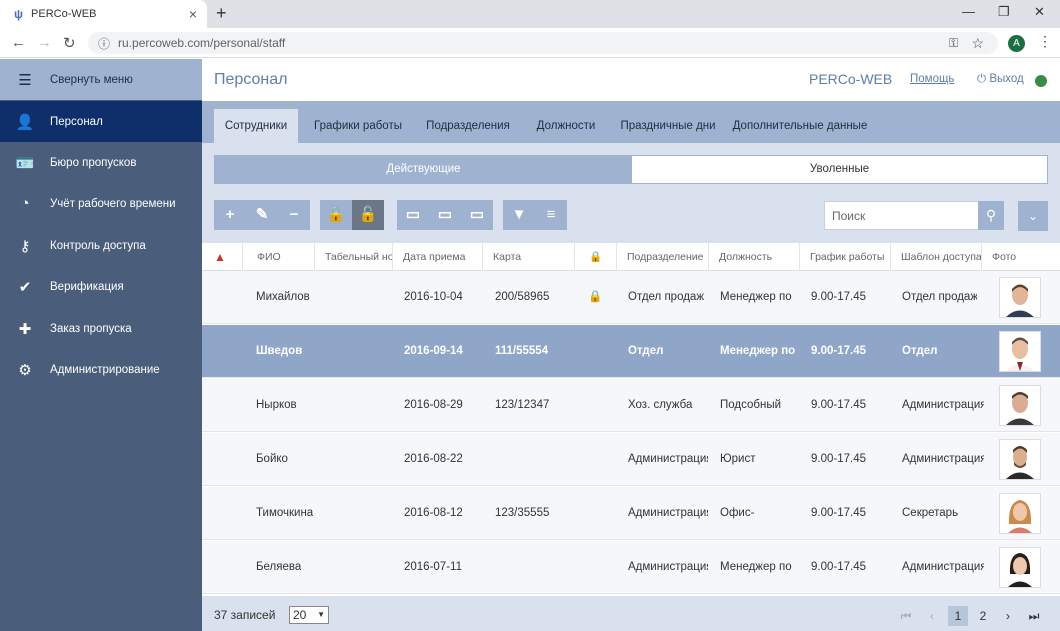 The height and width of the screenshot is (631, 1060). What do you see at coordinates (983, 616) in the screenshot?
I see `page-button-2: 2` at bounding box center [983, 616].